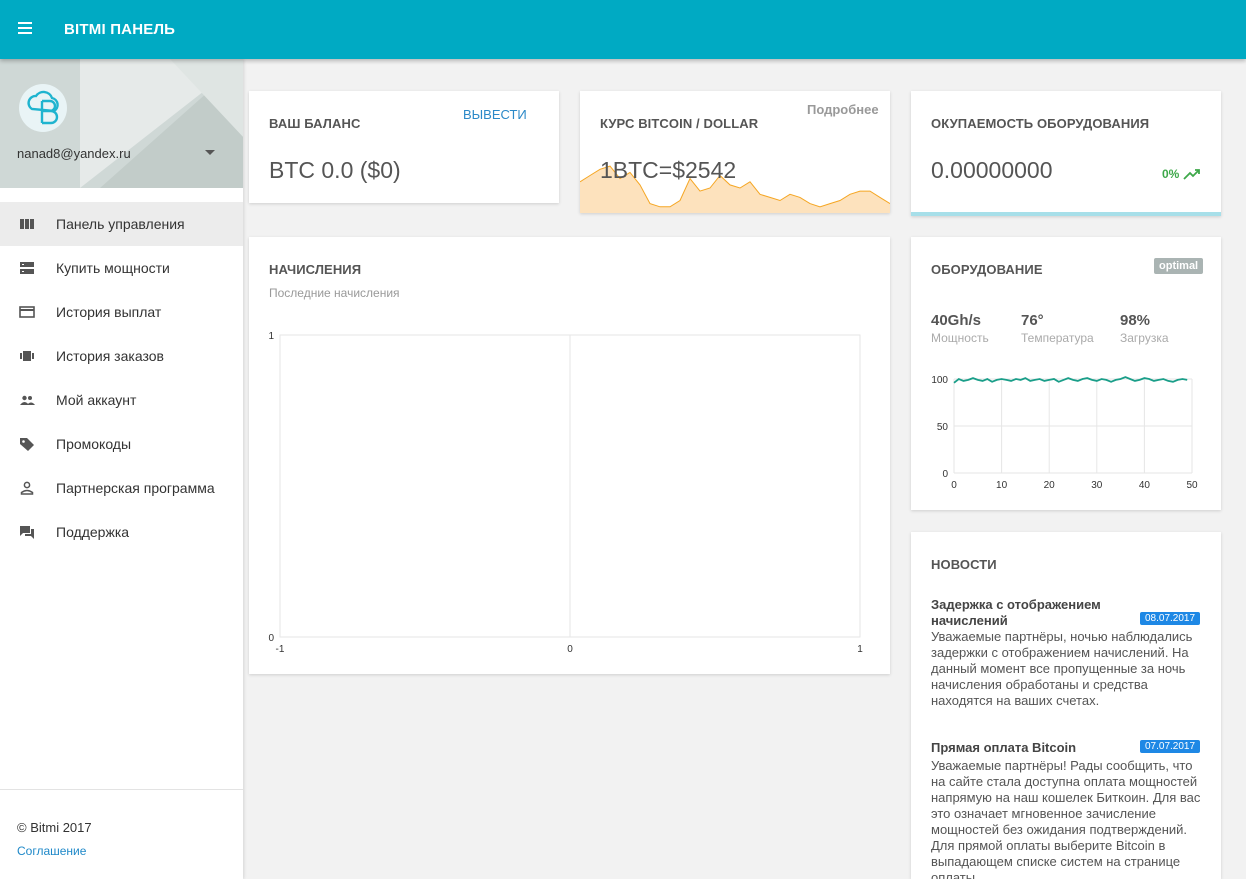  I want to click on payback-card: ОКУПАЕМОСТЬ ОБОРУДОВАНИЯ 0.00000000 0%, so click(1066, 153).